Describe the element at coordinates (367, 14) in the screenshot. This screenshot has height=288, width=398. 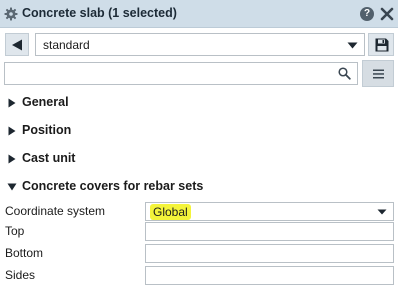
I see `help-icon: ?` at that location.